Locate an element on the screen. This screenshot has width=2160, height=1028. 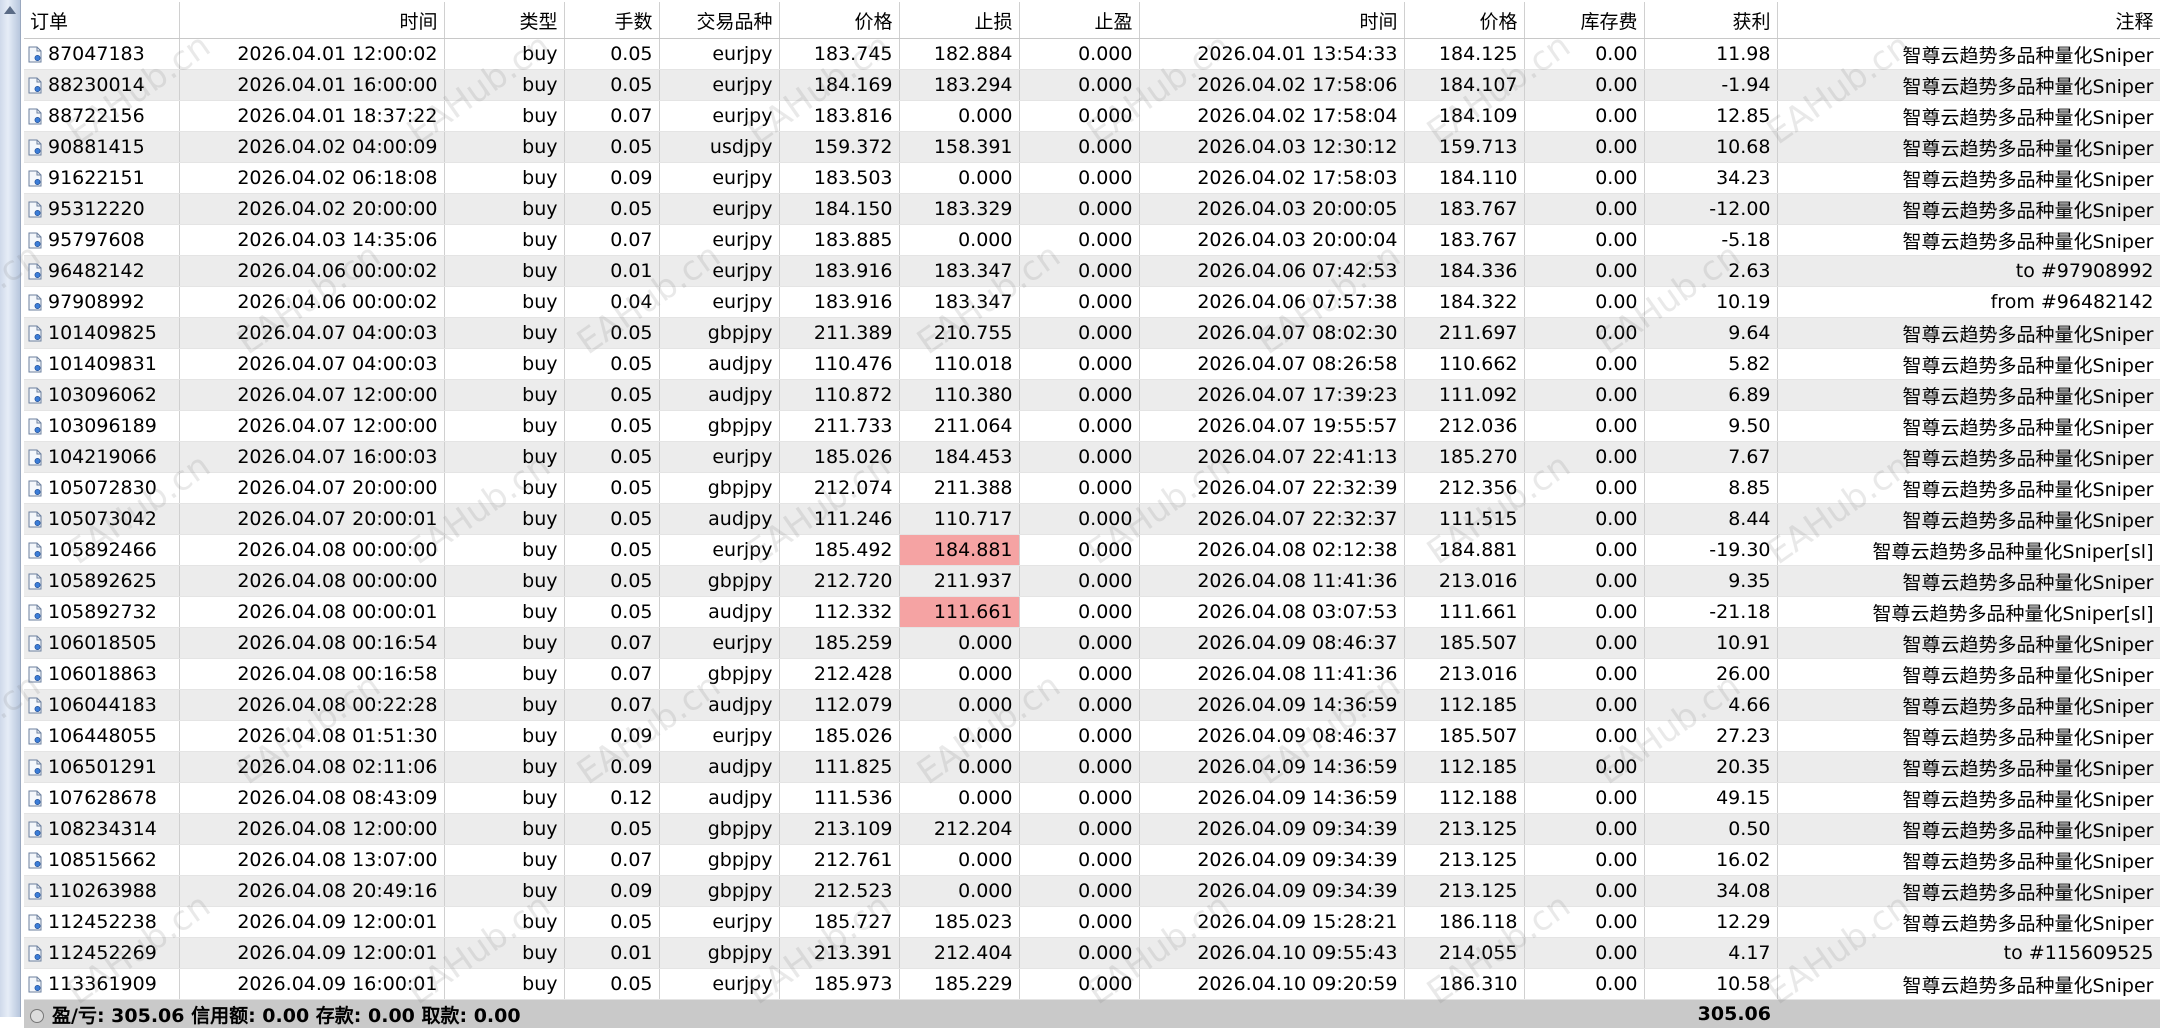
cell-comment: 智尊云趋势多品种量化Sniper is located at coordinates (1968, 767).